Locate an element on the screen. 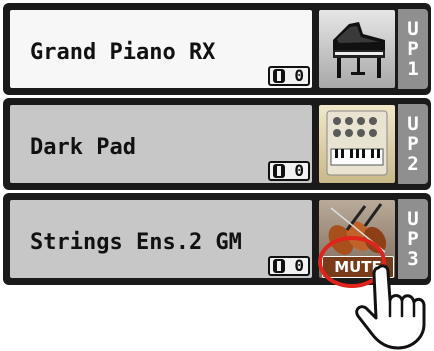 The width and height of the screenshot is (434, 351). track-name: Grand Piano RX is located at coordinates (123, 52).